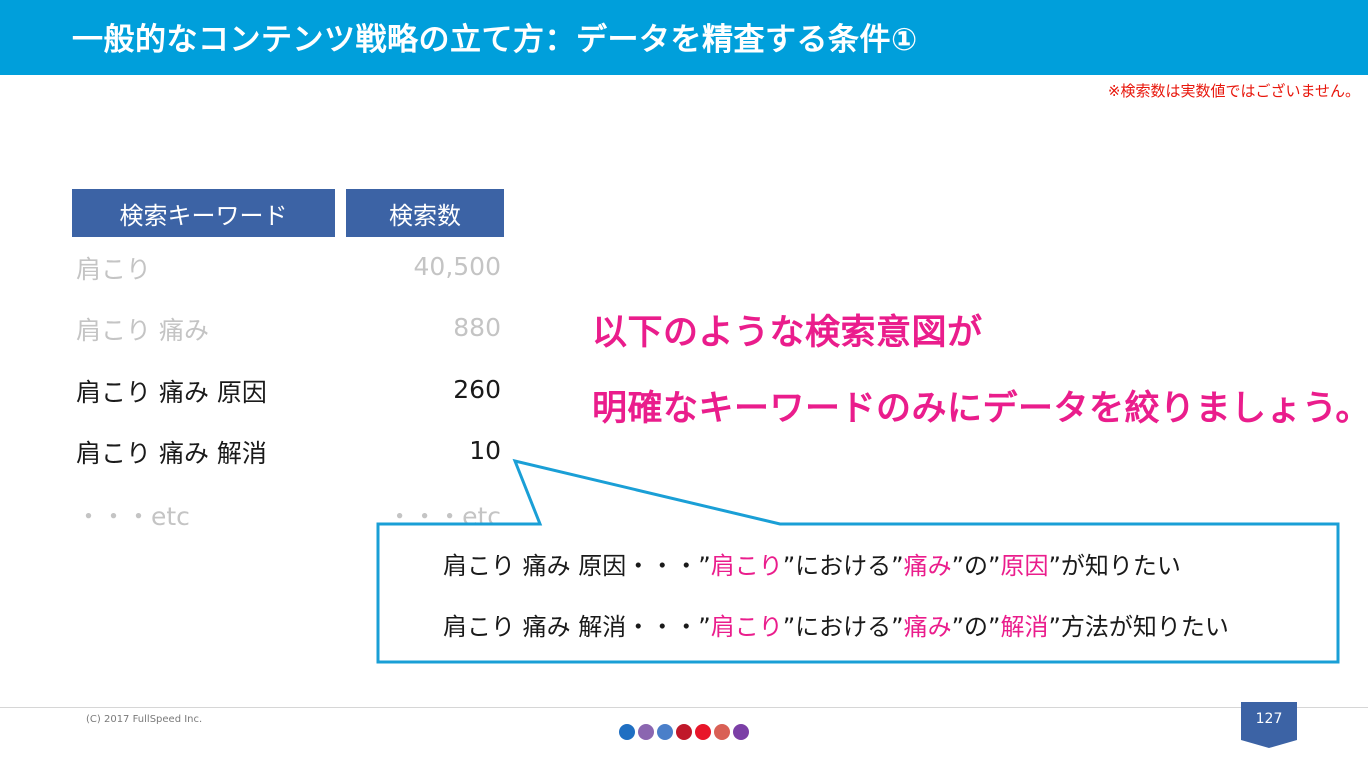  I want to click on callout-line-solution: 肩こり 痛み 解消・・・”肩こり”における”痛み”の”解消”方法が知りたい, so click(836, 627).